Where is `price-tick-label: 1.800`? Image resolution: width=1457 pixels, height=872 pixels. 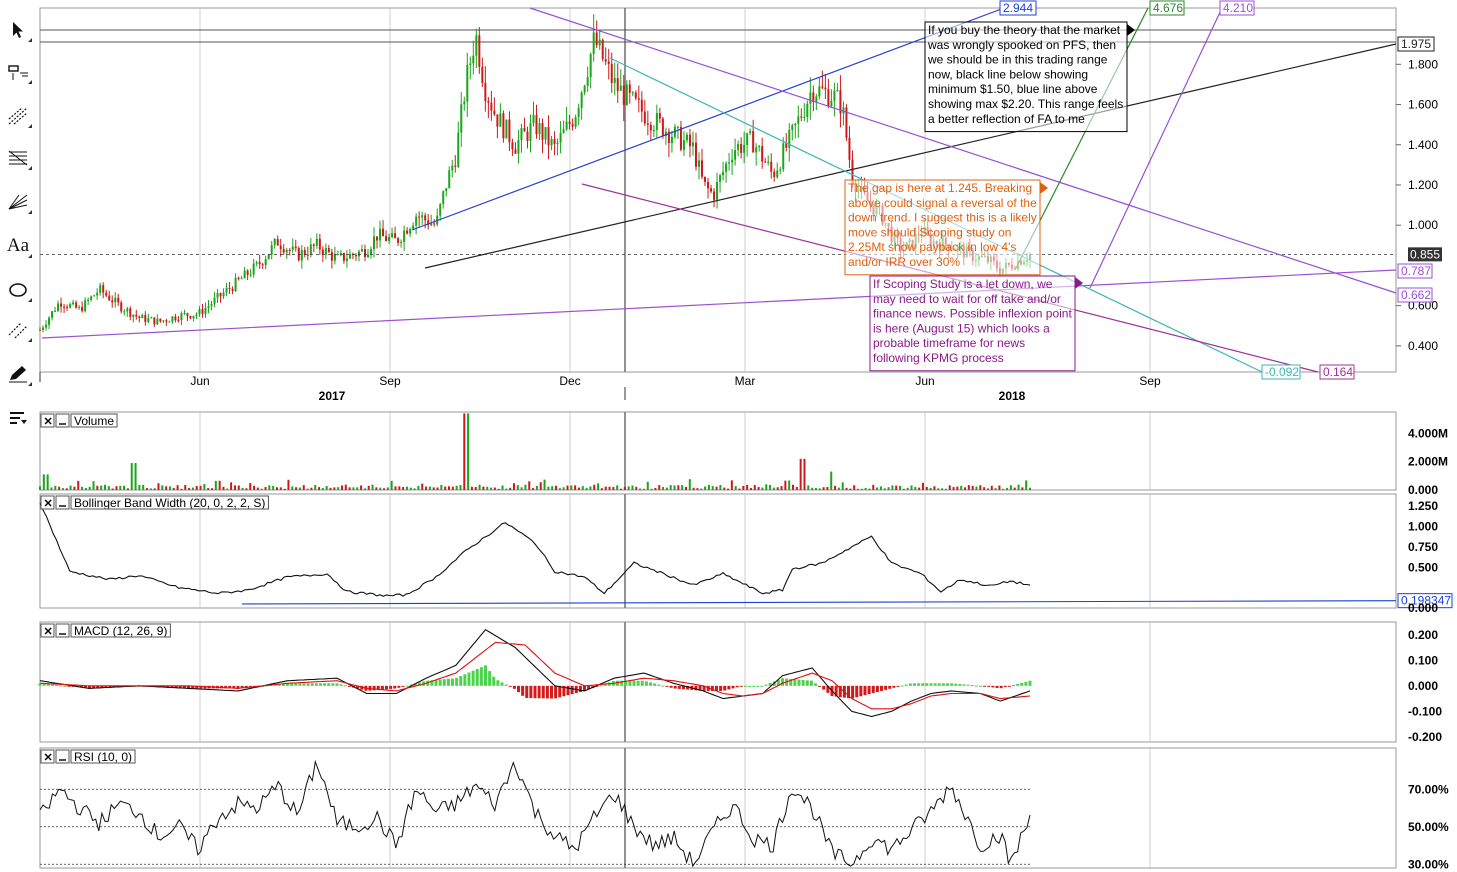
price-tick-label: 1.800 is located at coordinates (1423, 64).